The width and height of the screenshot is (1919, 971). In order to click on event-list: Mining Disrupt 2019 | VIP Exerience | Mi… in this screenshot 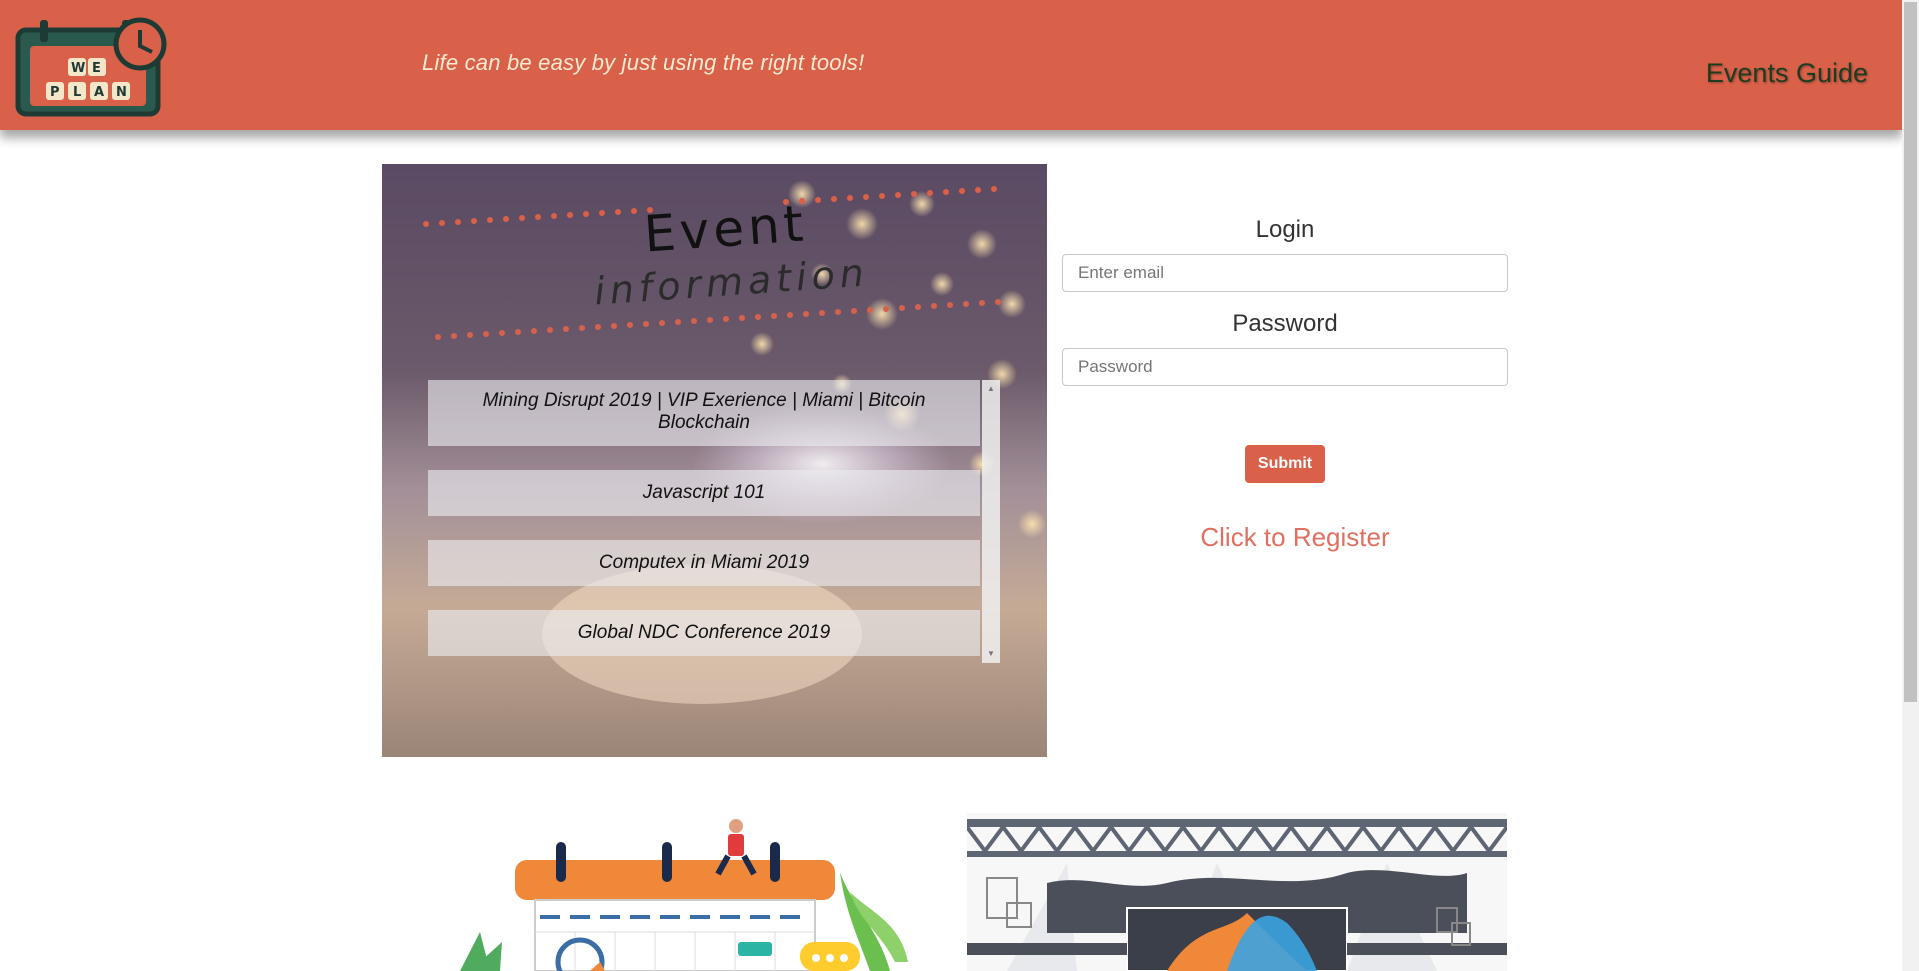, I will do `click(714, 568)`.